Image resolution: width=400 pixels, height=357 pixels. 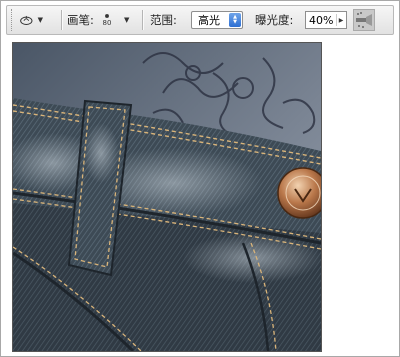 I want to click on brush-picker: 80, so click(x=107, y=20).